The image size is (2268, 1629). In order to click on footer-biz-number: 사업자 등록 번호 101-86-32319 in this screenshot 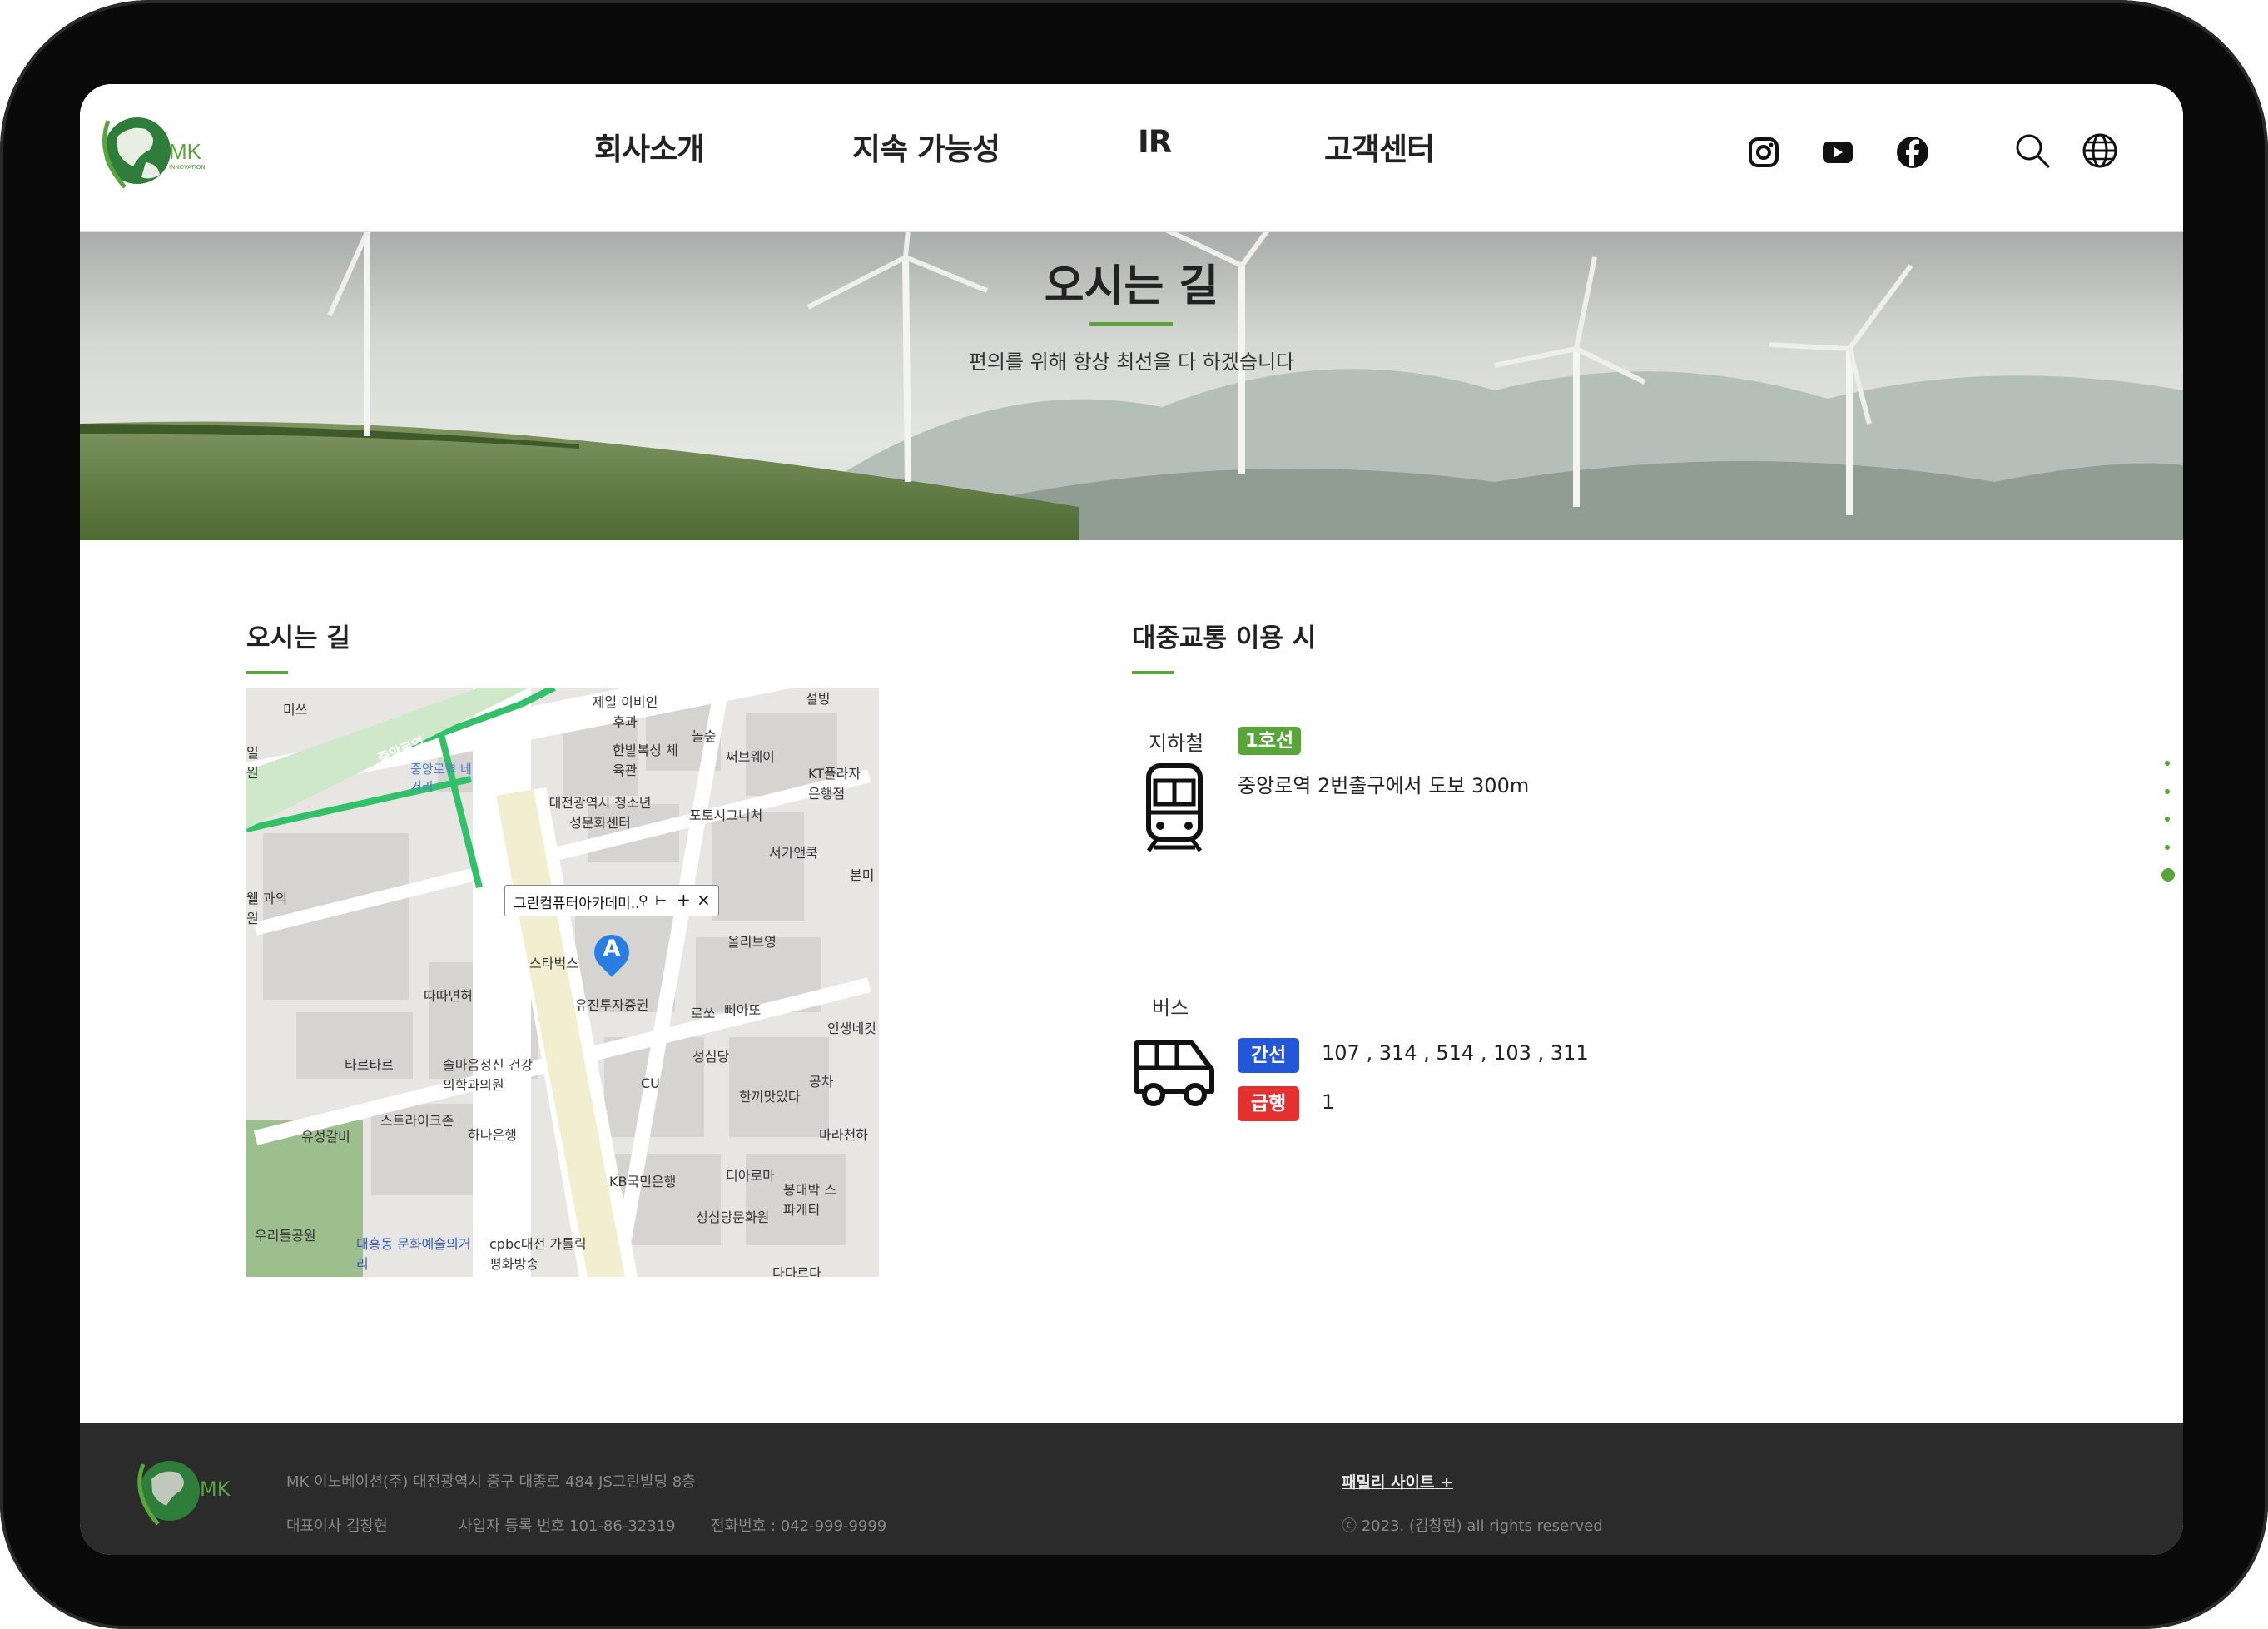, I will do `click(567, 1526)`.